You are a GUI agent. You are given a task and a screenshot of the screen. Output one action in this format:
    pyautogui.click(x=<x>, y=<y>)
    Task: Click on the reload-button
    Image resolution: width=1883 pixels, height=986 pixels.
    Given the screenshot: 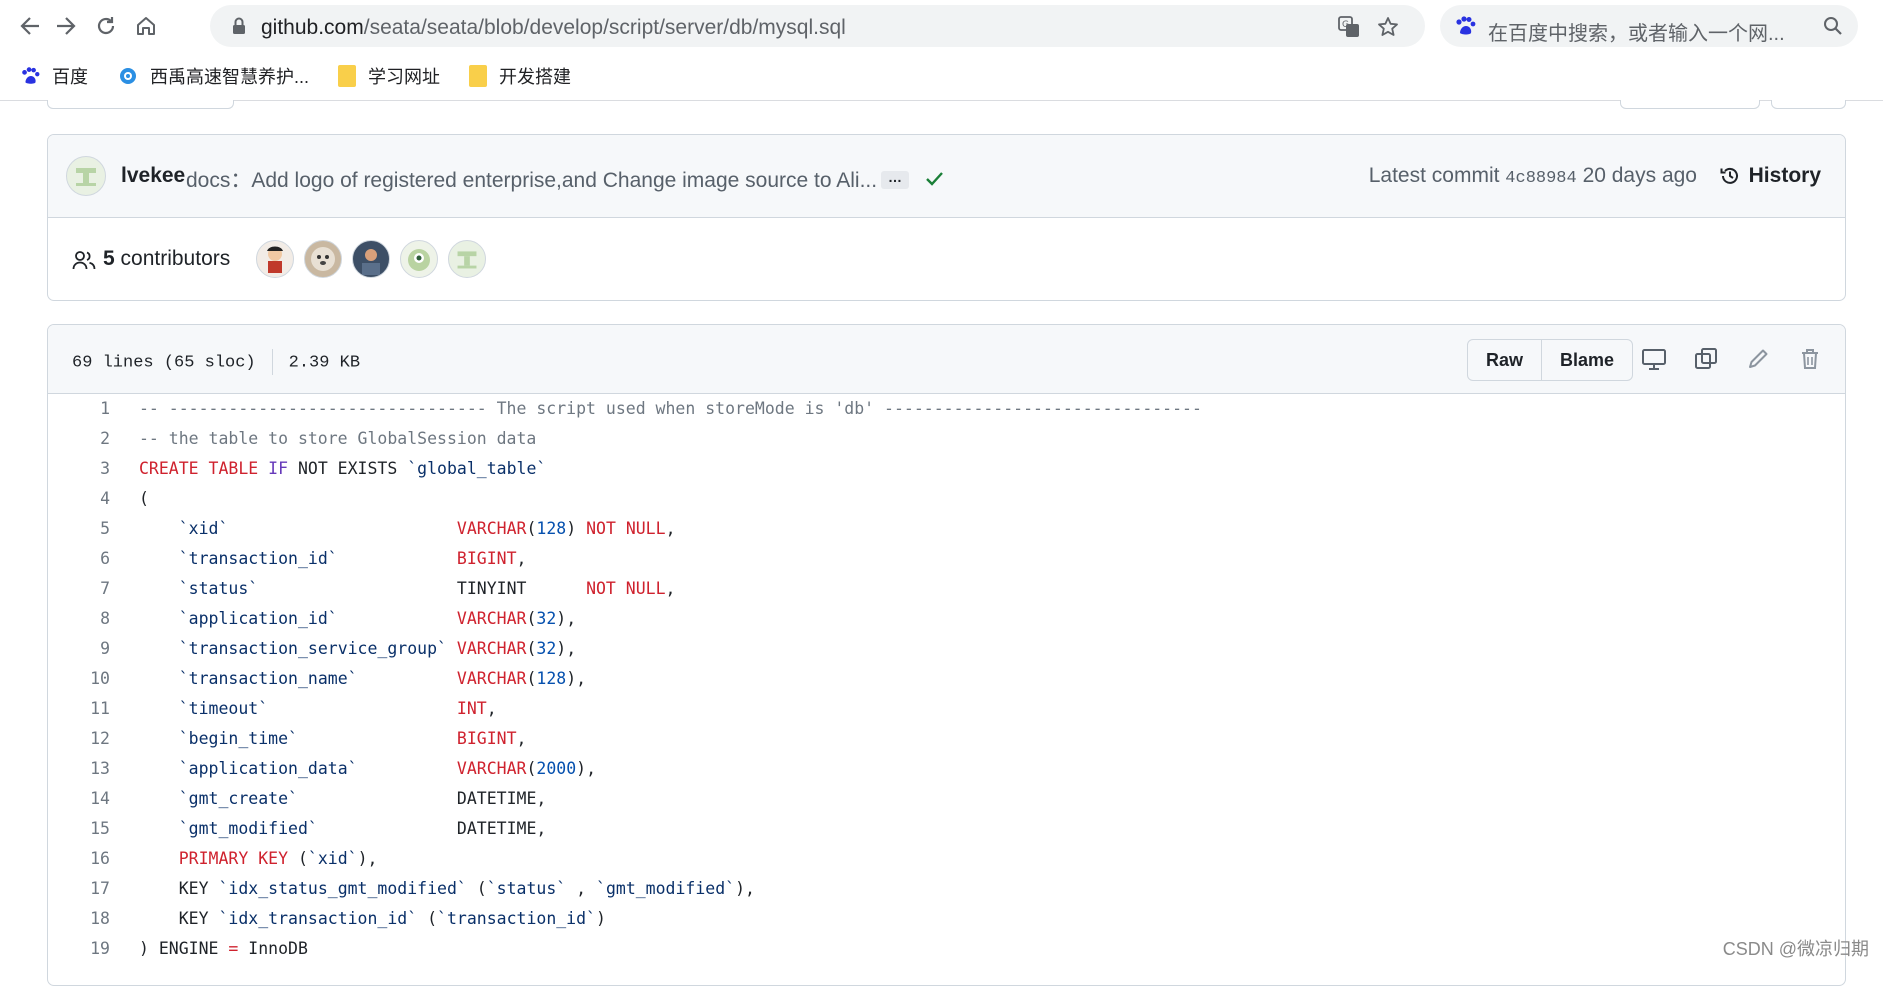 What is the action you would take?
    pyautogui.click(x=106, y=26)
    